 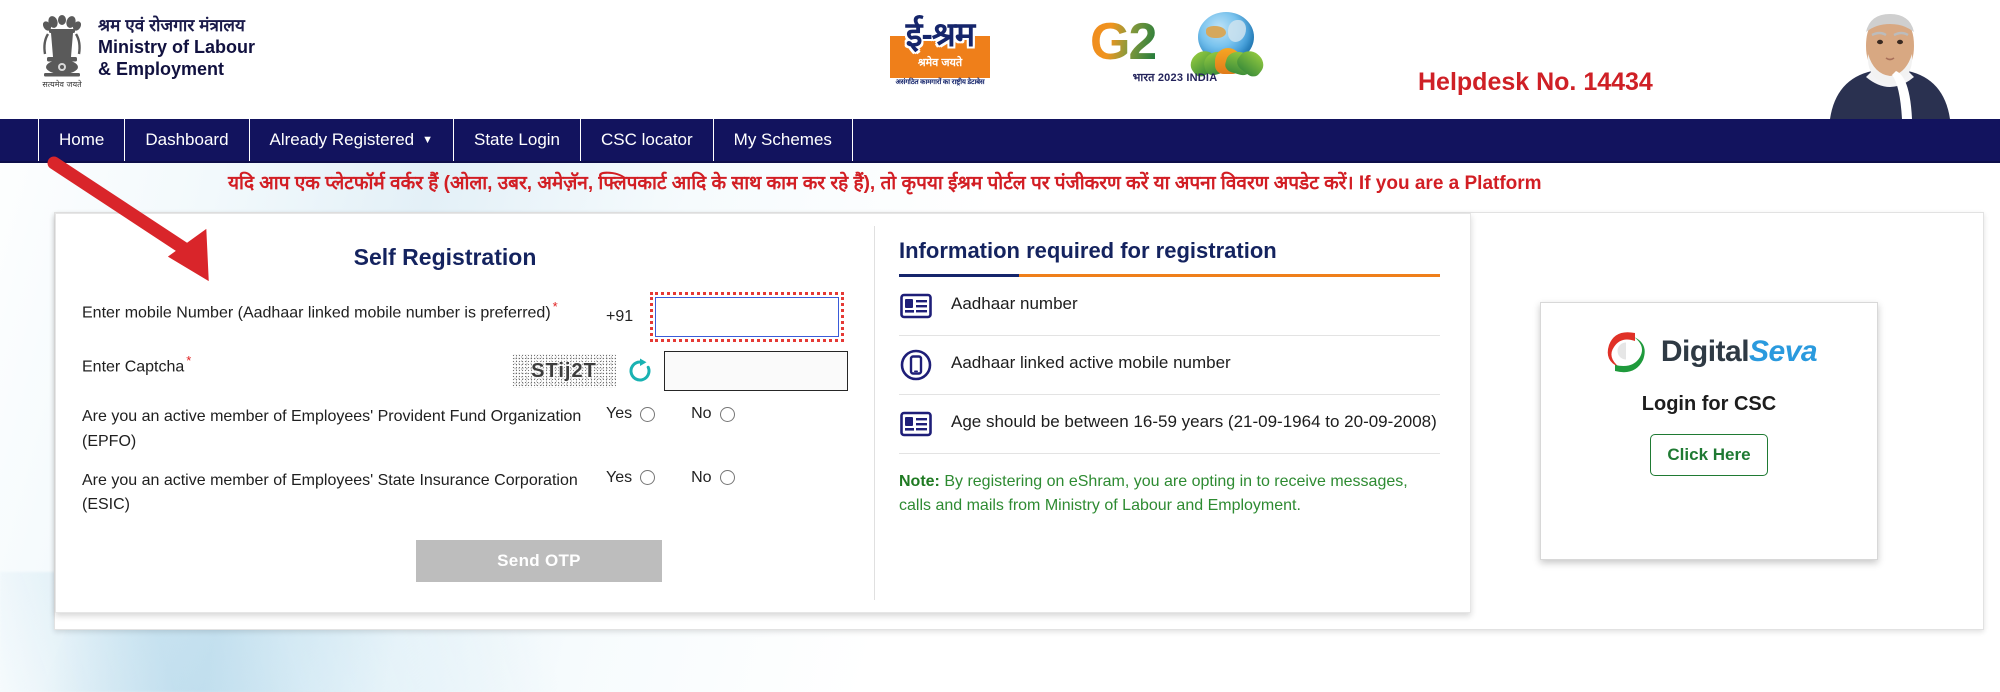 I want to click on nav-item-state-login: State Login, so click(x=518, y=140).